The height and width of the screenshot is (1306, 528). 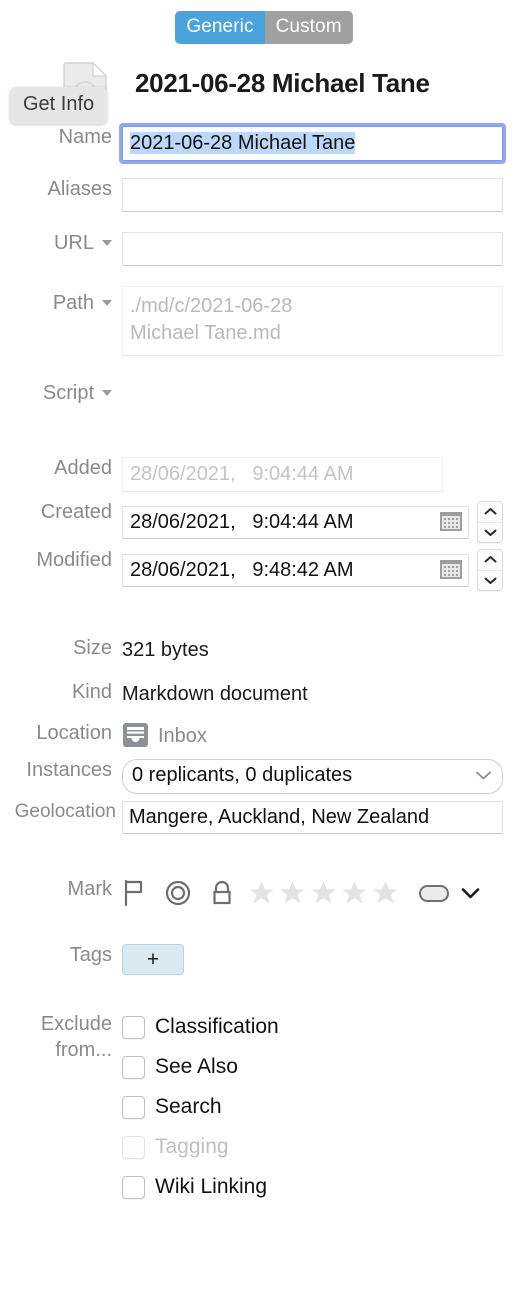 I want to click on checkbox-label-see-also: See Also, so click(x=196, y=1066).